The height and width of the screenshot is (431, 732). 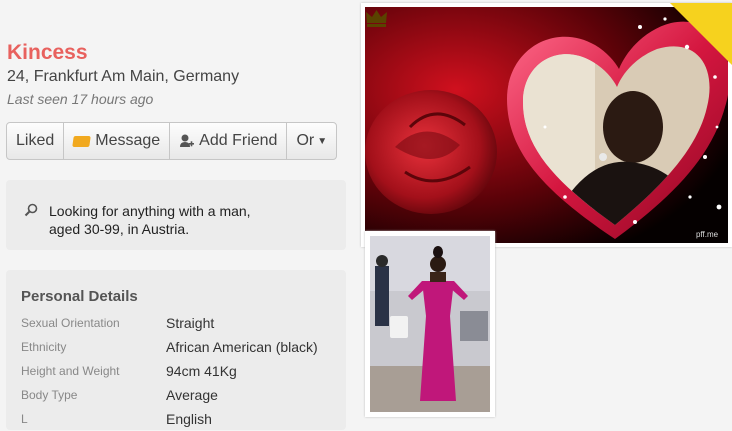 I want to click on liked-label: Liked, so click(x=35, y=140).